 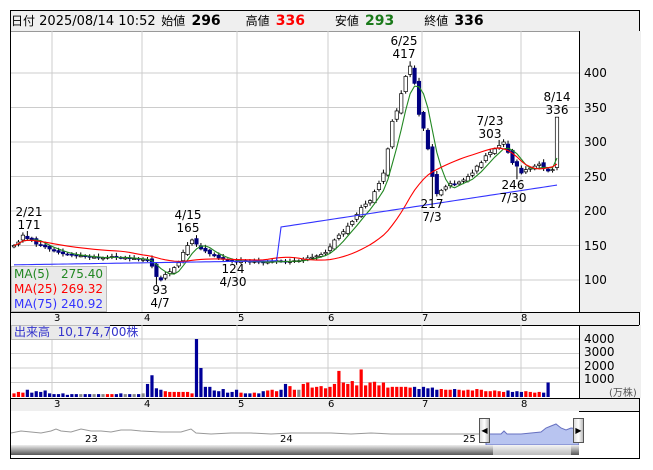 I want to click on volume-legend: 出来高 10,174,700株, so click(x=74, y=332).